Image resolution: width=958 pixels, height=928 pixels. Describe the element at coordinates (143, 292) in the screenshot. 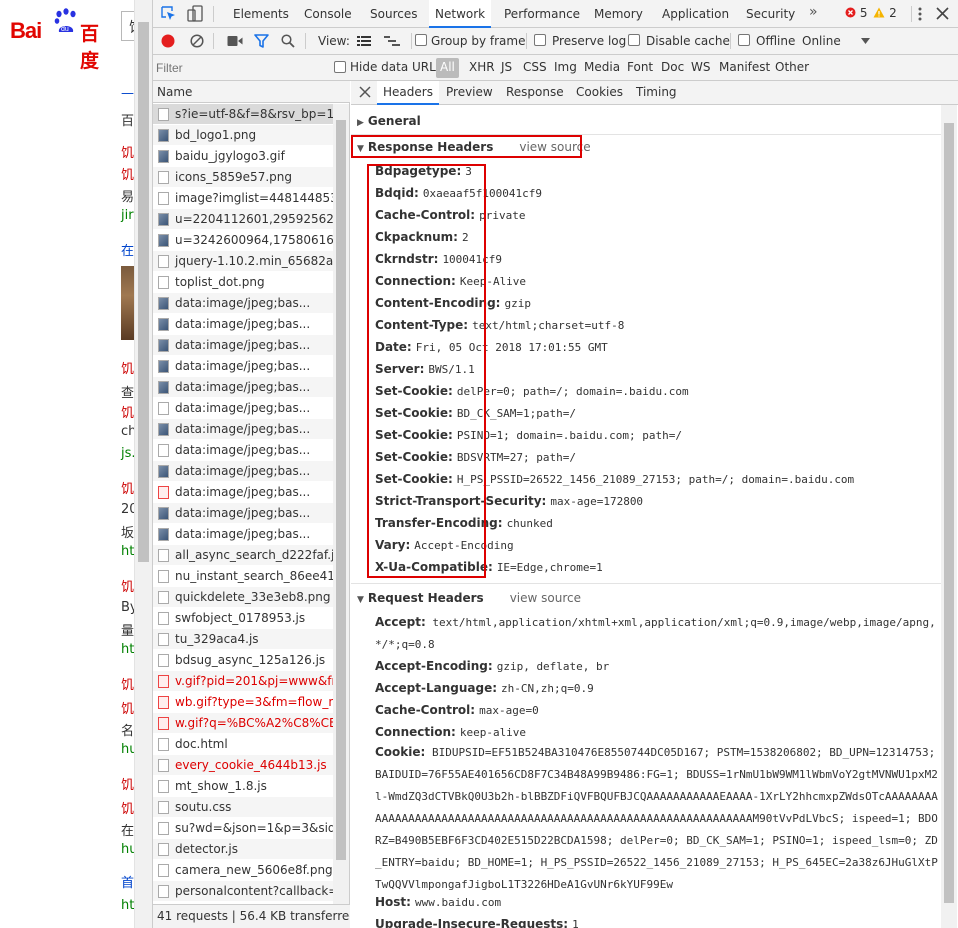

I see `page-scrollbar-thumb` at that location.